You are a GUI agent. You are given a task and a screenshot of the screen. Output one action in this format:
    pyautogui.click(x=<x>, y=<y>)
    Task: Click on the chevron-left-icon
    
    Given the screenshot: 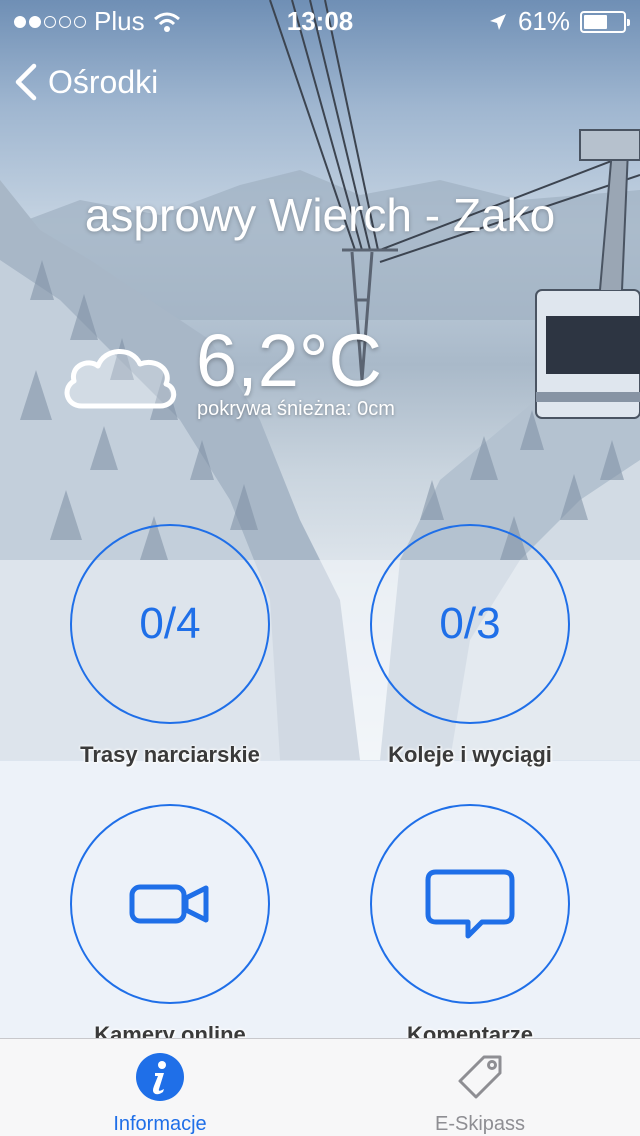 What is the action you would take?
    pyautogui.click(x=26, y=82)
    